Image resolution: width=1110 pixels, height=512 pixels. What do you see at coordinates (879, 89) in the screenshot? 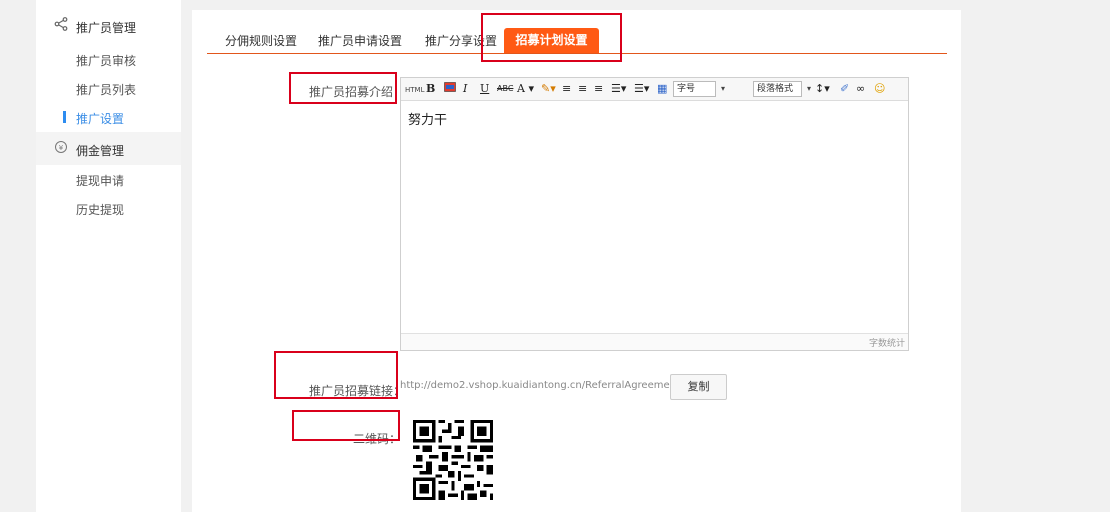
I see `emoji-icon: ☺` at bounding box center [879, 89].